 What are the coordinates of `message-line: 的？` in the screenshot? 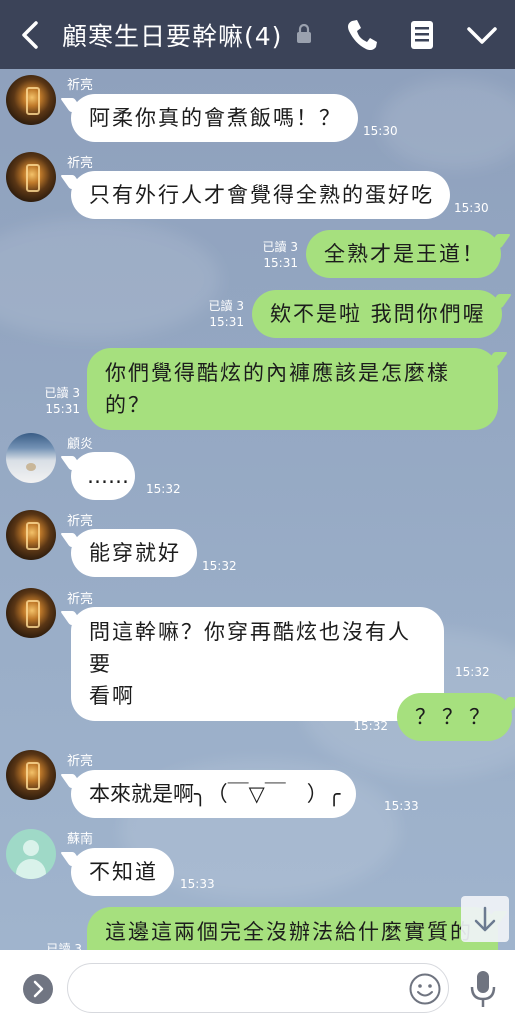 It's located at (128, 405).